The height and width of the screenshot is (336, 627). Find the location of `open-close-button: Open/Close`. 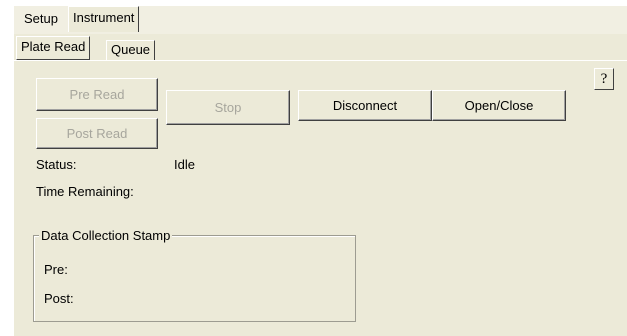

open-close-button: Open/Close is located at coordinates (499, 105).